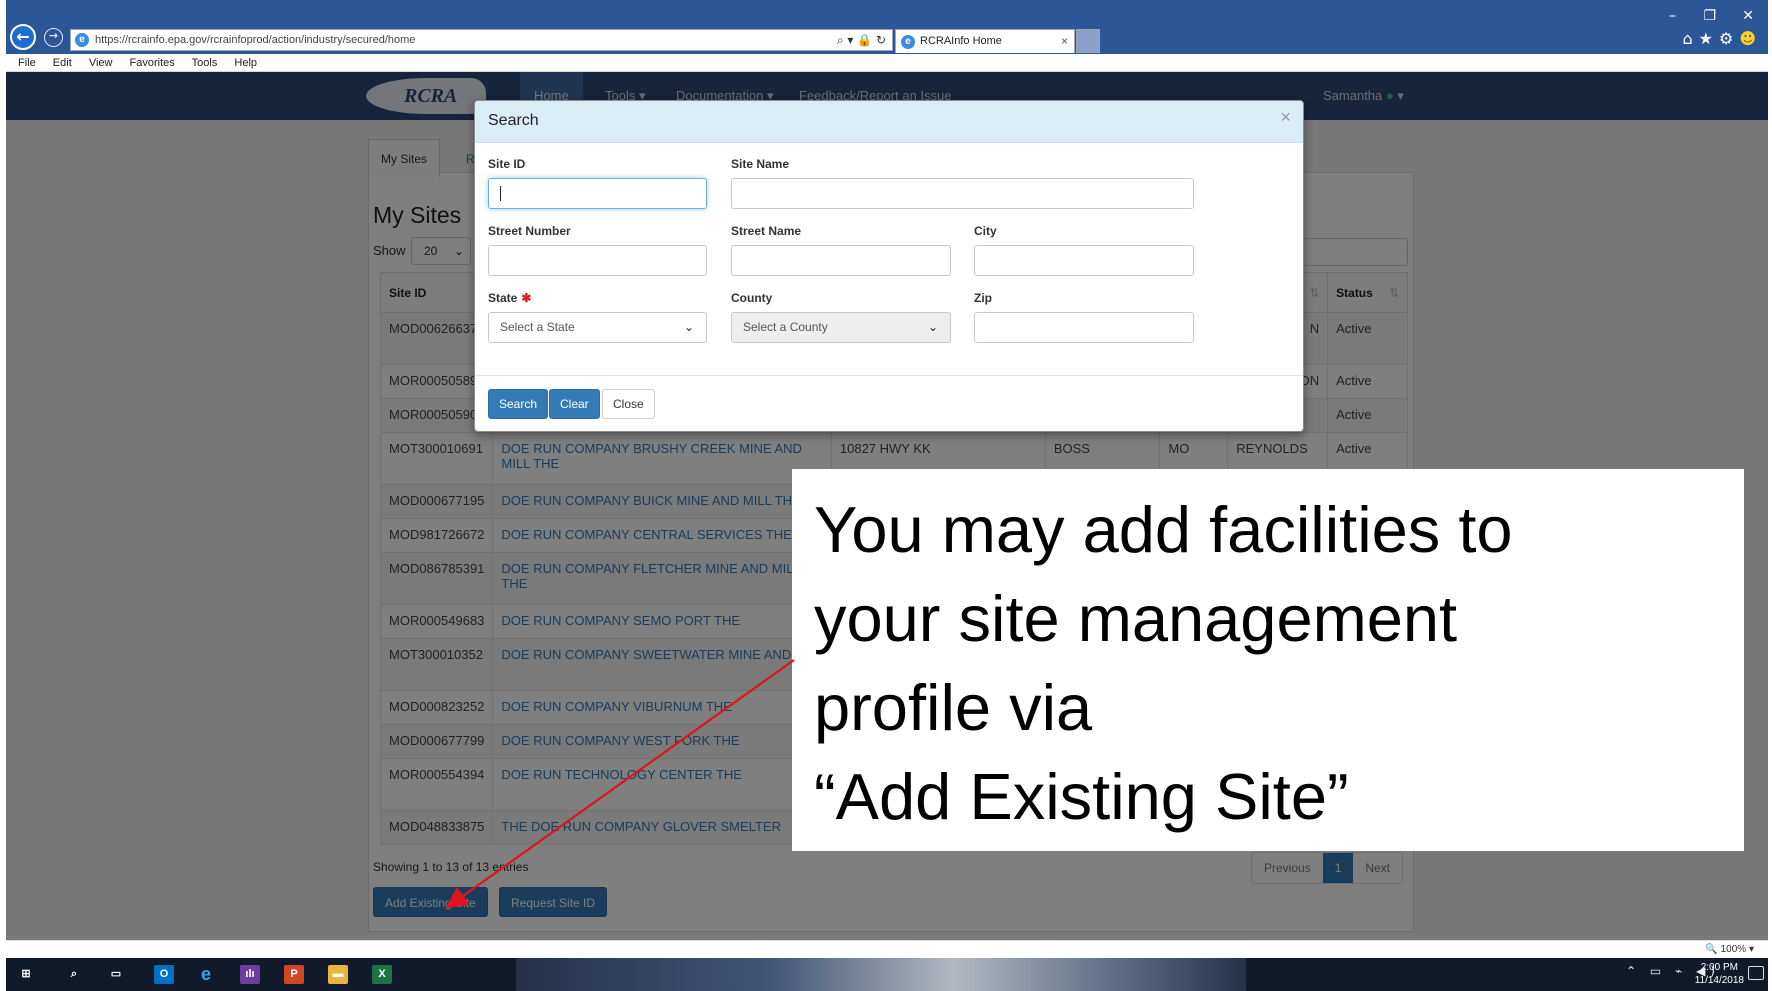 The width and height of the screenshot is (1772, 991). What do you see at coordinates (1750, 38) in the screenshot?
I see `feedback-smiley-icon: ☻` at bounding box center [1750, 38].